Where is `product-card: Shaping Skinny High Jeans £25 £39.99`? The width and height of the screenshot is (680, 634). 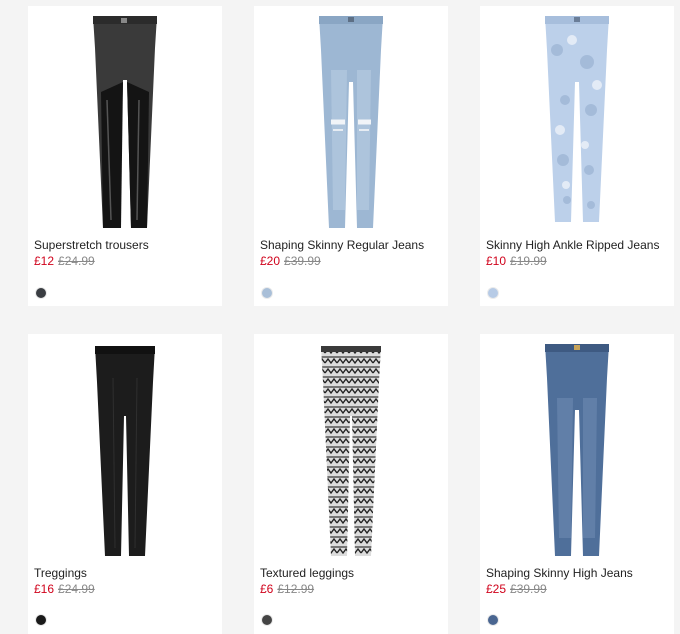
product-card: Shaping Skinny High Jeans £25 £39.99 is located at coordinates (577, 484).